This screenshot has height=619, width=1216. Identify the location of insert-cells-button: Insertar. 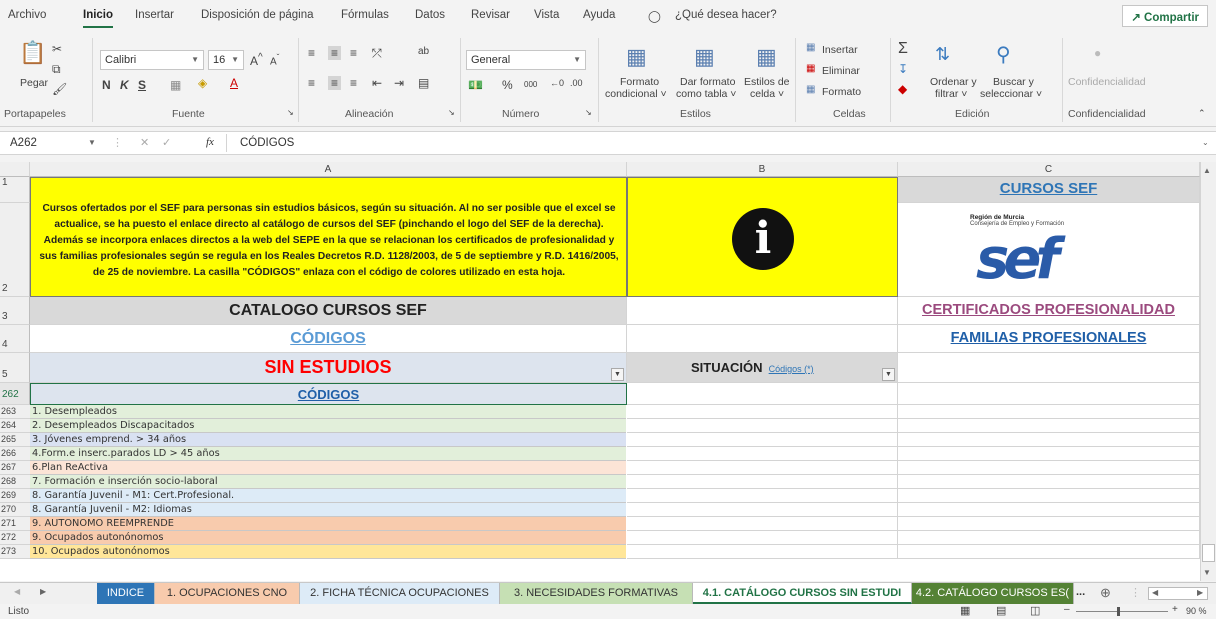
(840, 50).